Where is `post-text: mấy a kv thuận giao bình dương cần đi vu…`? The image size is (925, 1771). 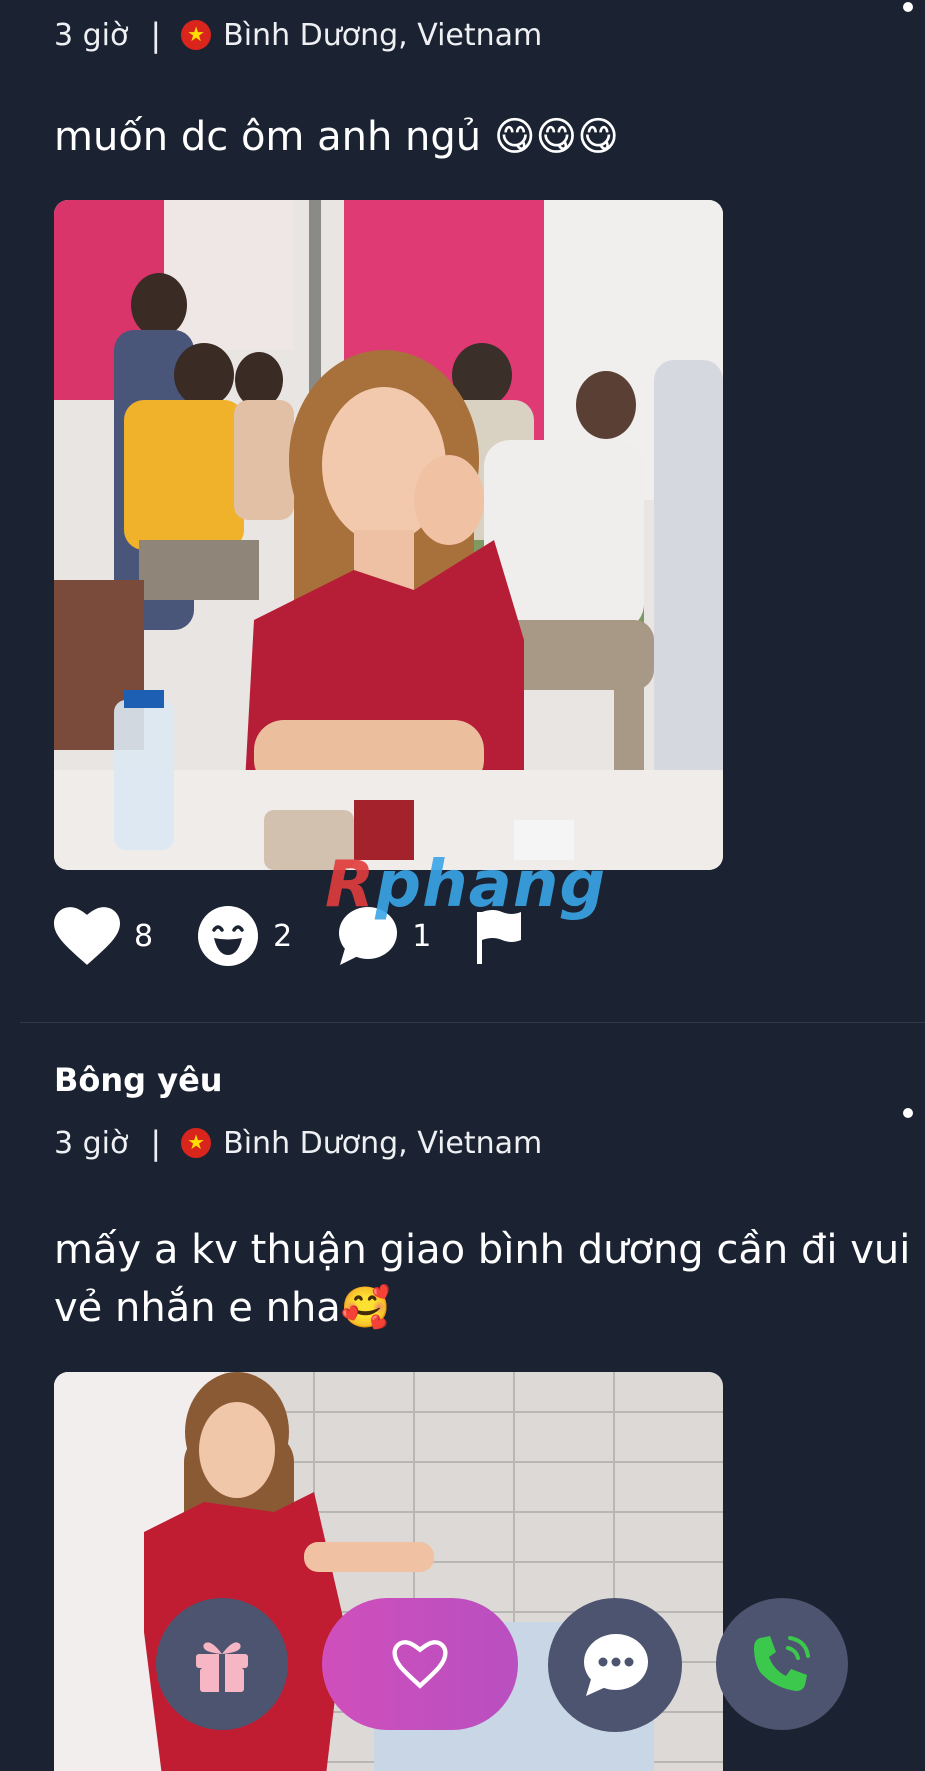 post-text: mấy a kv thuận giao bình dương cần đi vu… is located at coordinates (482, 1279).